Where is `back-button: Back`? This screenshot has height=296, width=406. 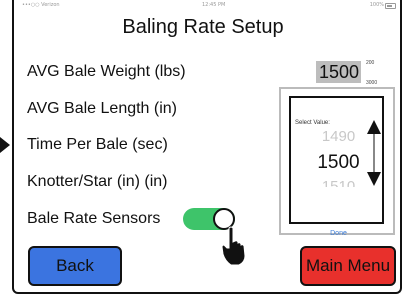
back-button: Back is located at coordinates (75, 266).